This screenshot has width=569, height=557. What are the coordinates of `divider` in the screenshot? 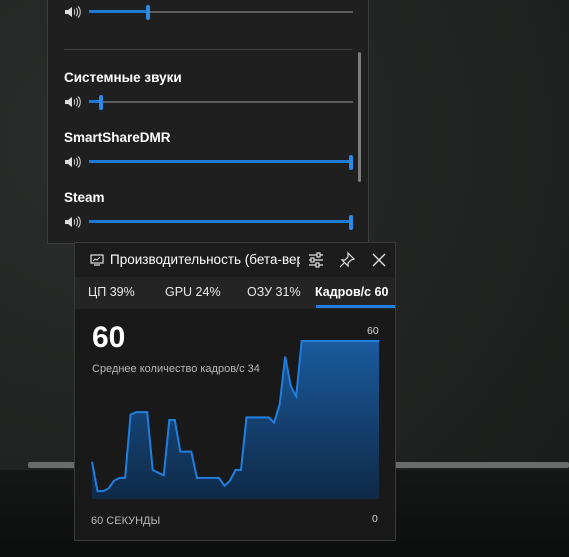 It's located at (208, 49).